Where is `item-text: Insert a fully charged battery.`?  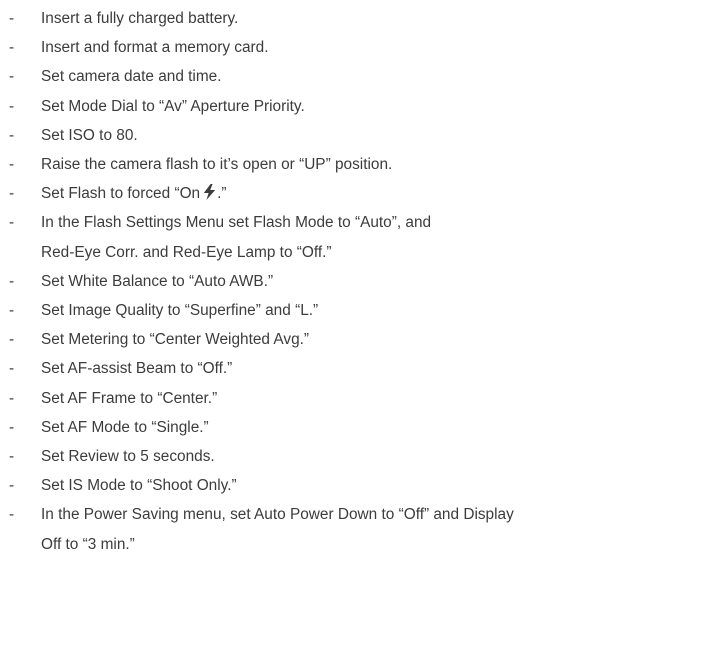 item-text: Insert a fully charged battery. is located at coordinates (140, 18).